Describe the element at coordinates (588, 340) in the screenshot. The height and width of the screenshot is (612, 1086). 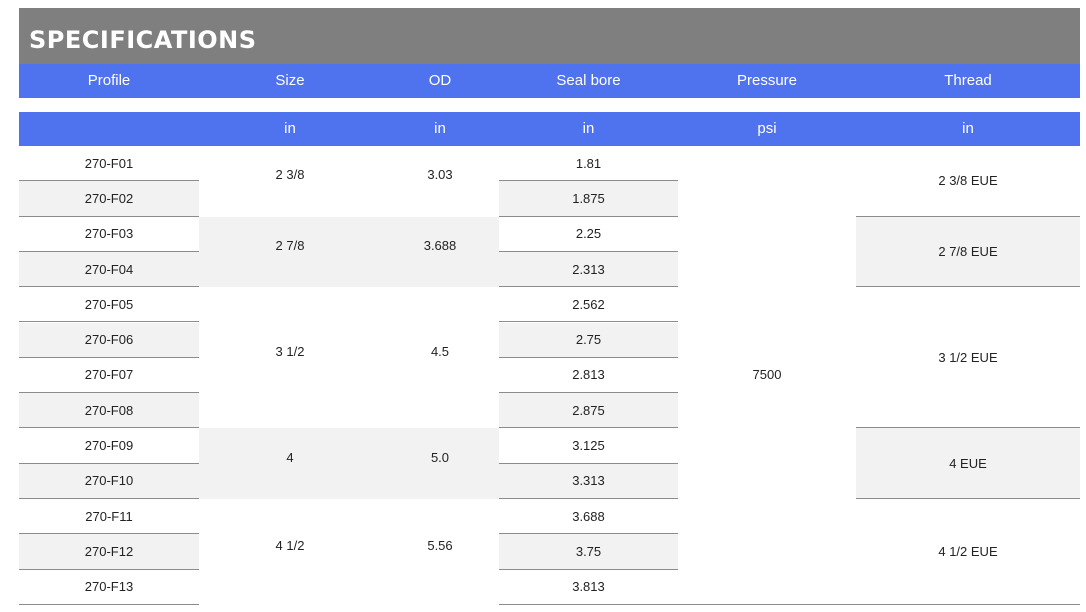
I see `seal-bore-cell: 2.75` at that location.